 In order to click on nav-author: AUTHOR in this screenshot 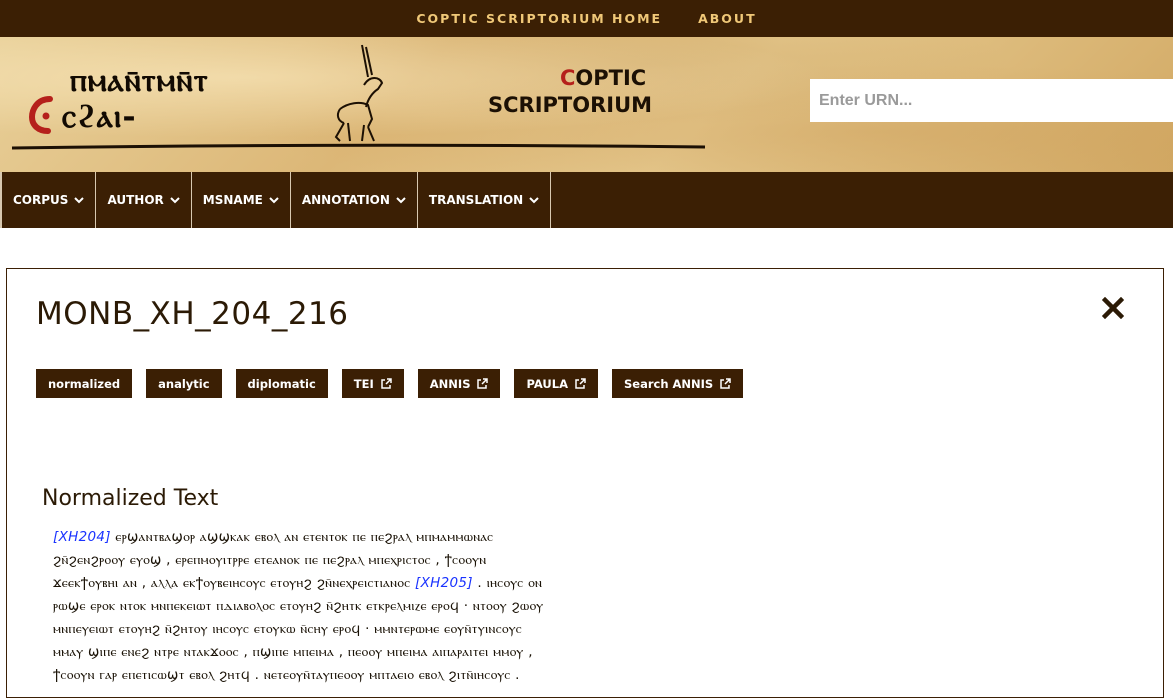, I will do `click(142, 200)`.